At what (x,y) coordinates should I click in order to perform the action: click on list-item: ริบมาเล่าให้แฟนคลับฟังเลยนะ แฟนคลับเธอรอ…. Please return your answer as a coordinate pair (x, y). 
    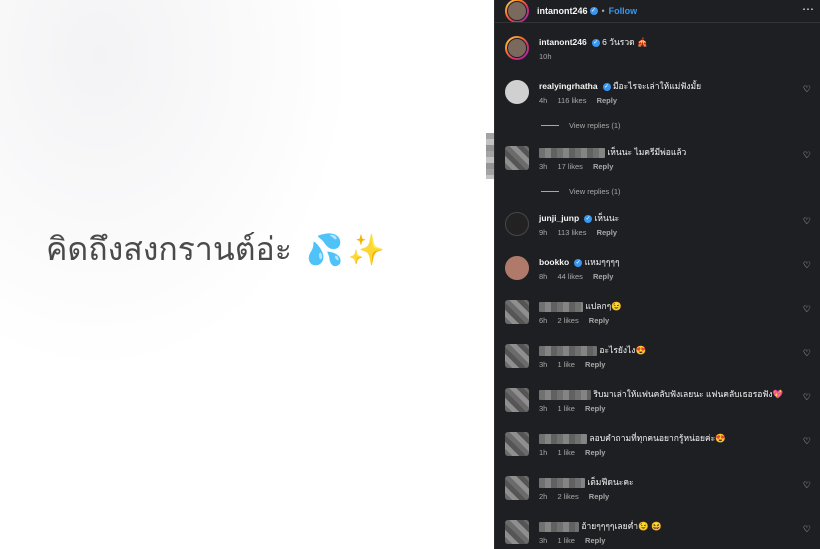
    Looking at the image, I should click on (658, 400).